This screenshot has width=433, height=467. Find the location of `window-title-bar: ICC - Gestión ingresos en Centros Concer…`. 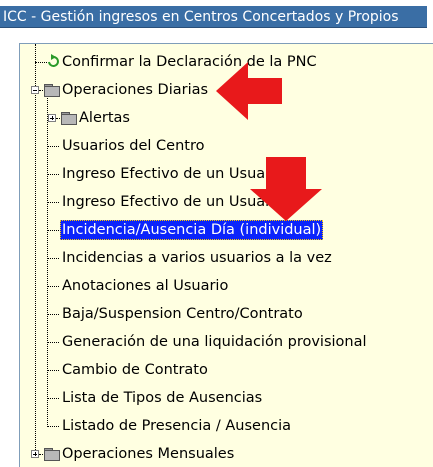

window-title-bar: ICC - Gestión ingresos en Centros Concer… is located at coordinates (216, 17).